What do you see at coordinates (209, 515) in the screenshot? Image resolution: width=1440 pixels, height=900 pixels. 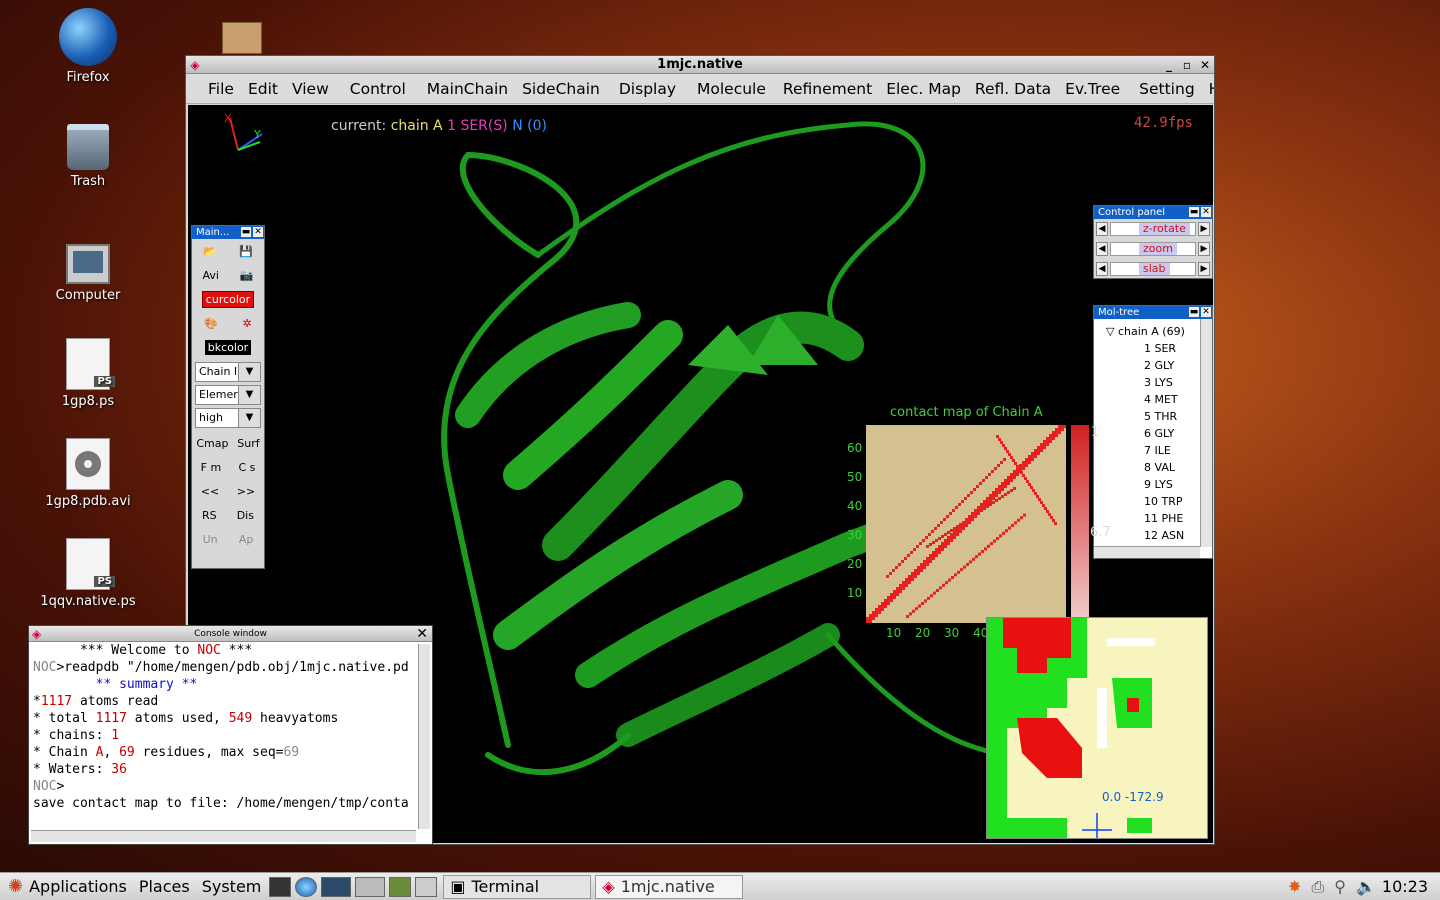 I see `rs-button: RS` at bounding box center [209, 515].